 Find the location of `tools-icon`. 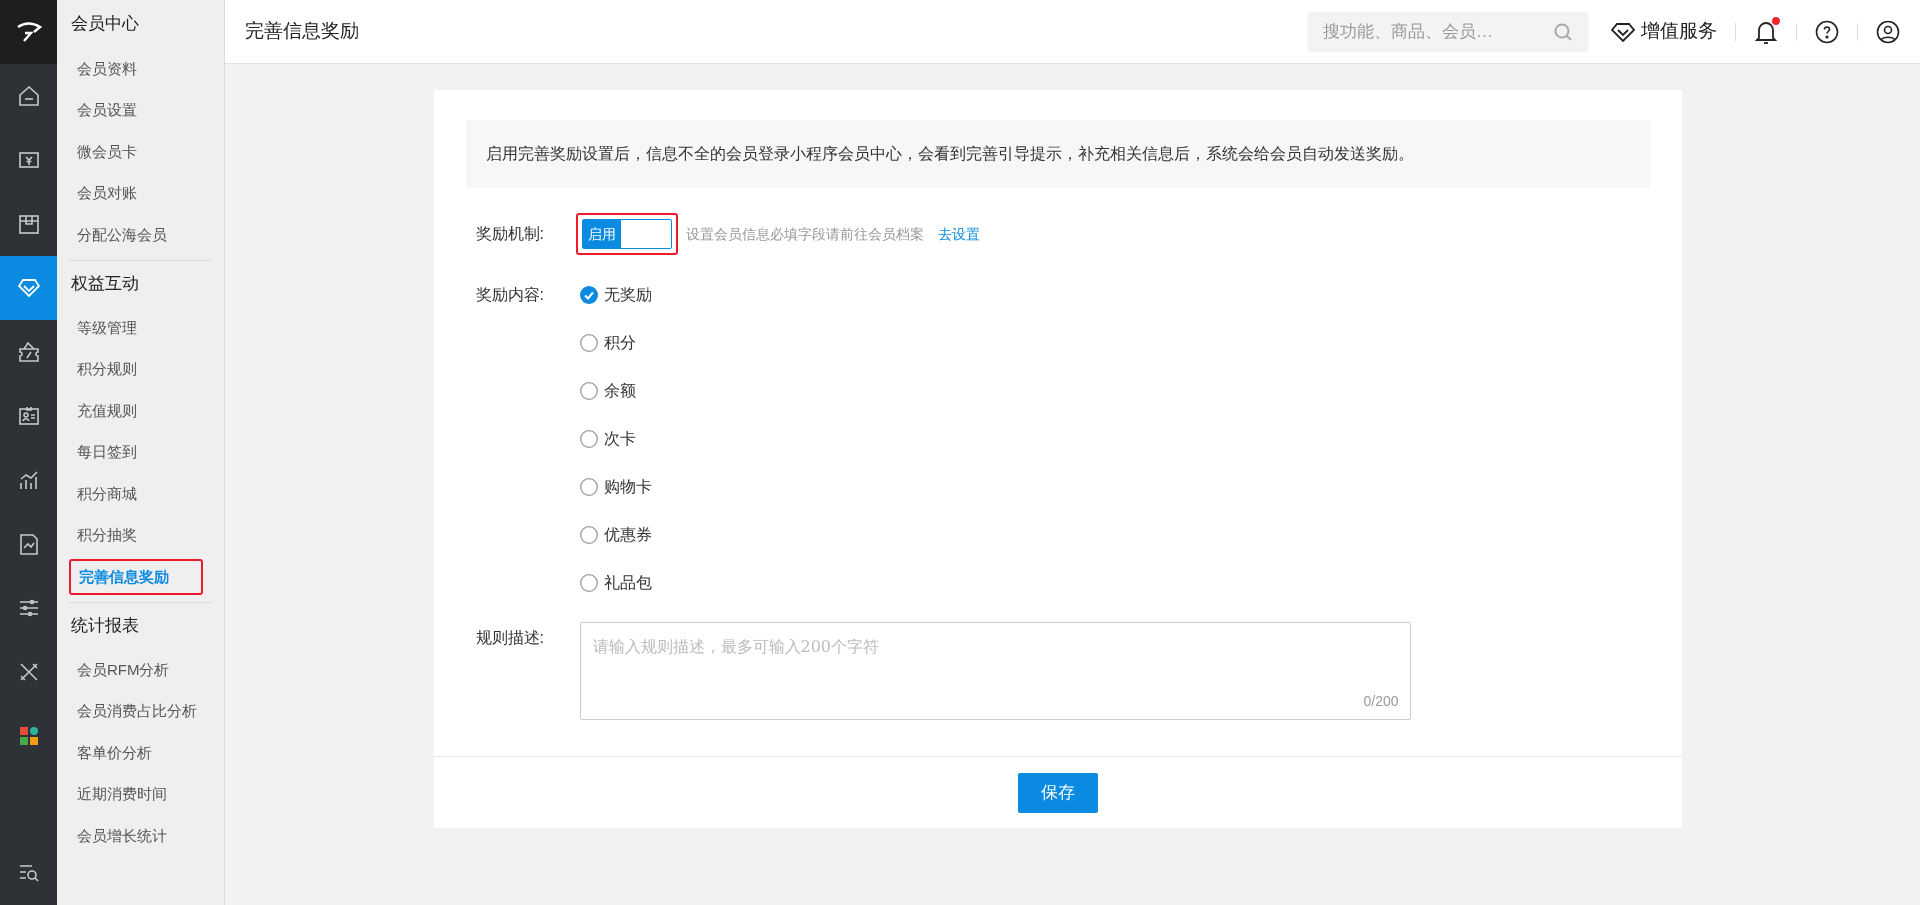

tools-icon is located at coordinates (28, 672).